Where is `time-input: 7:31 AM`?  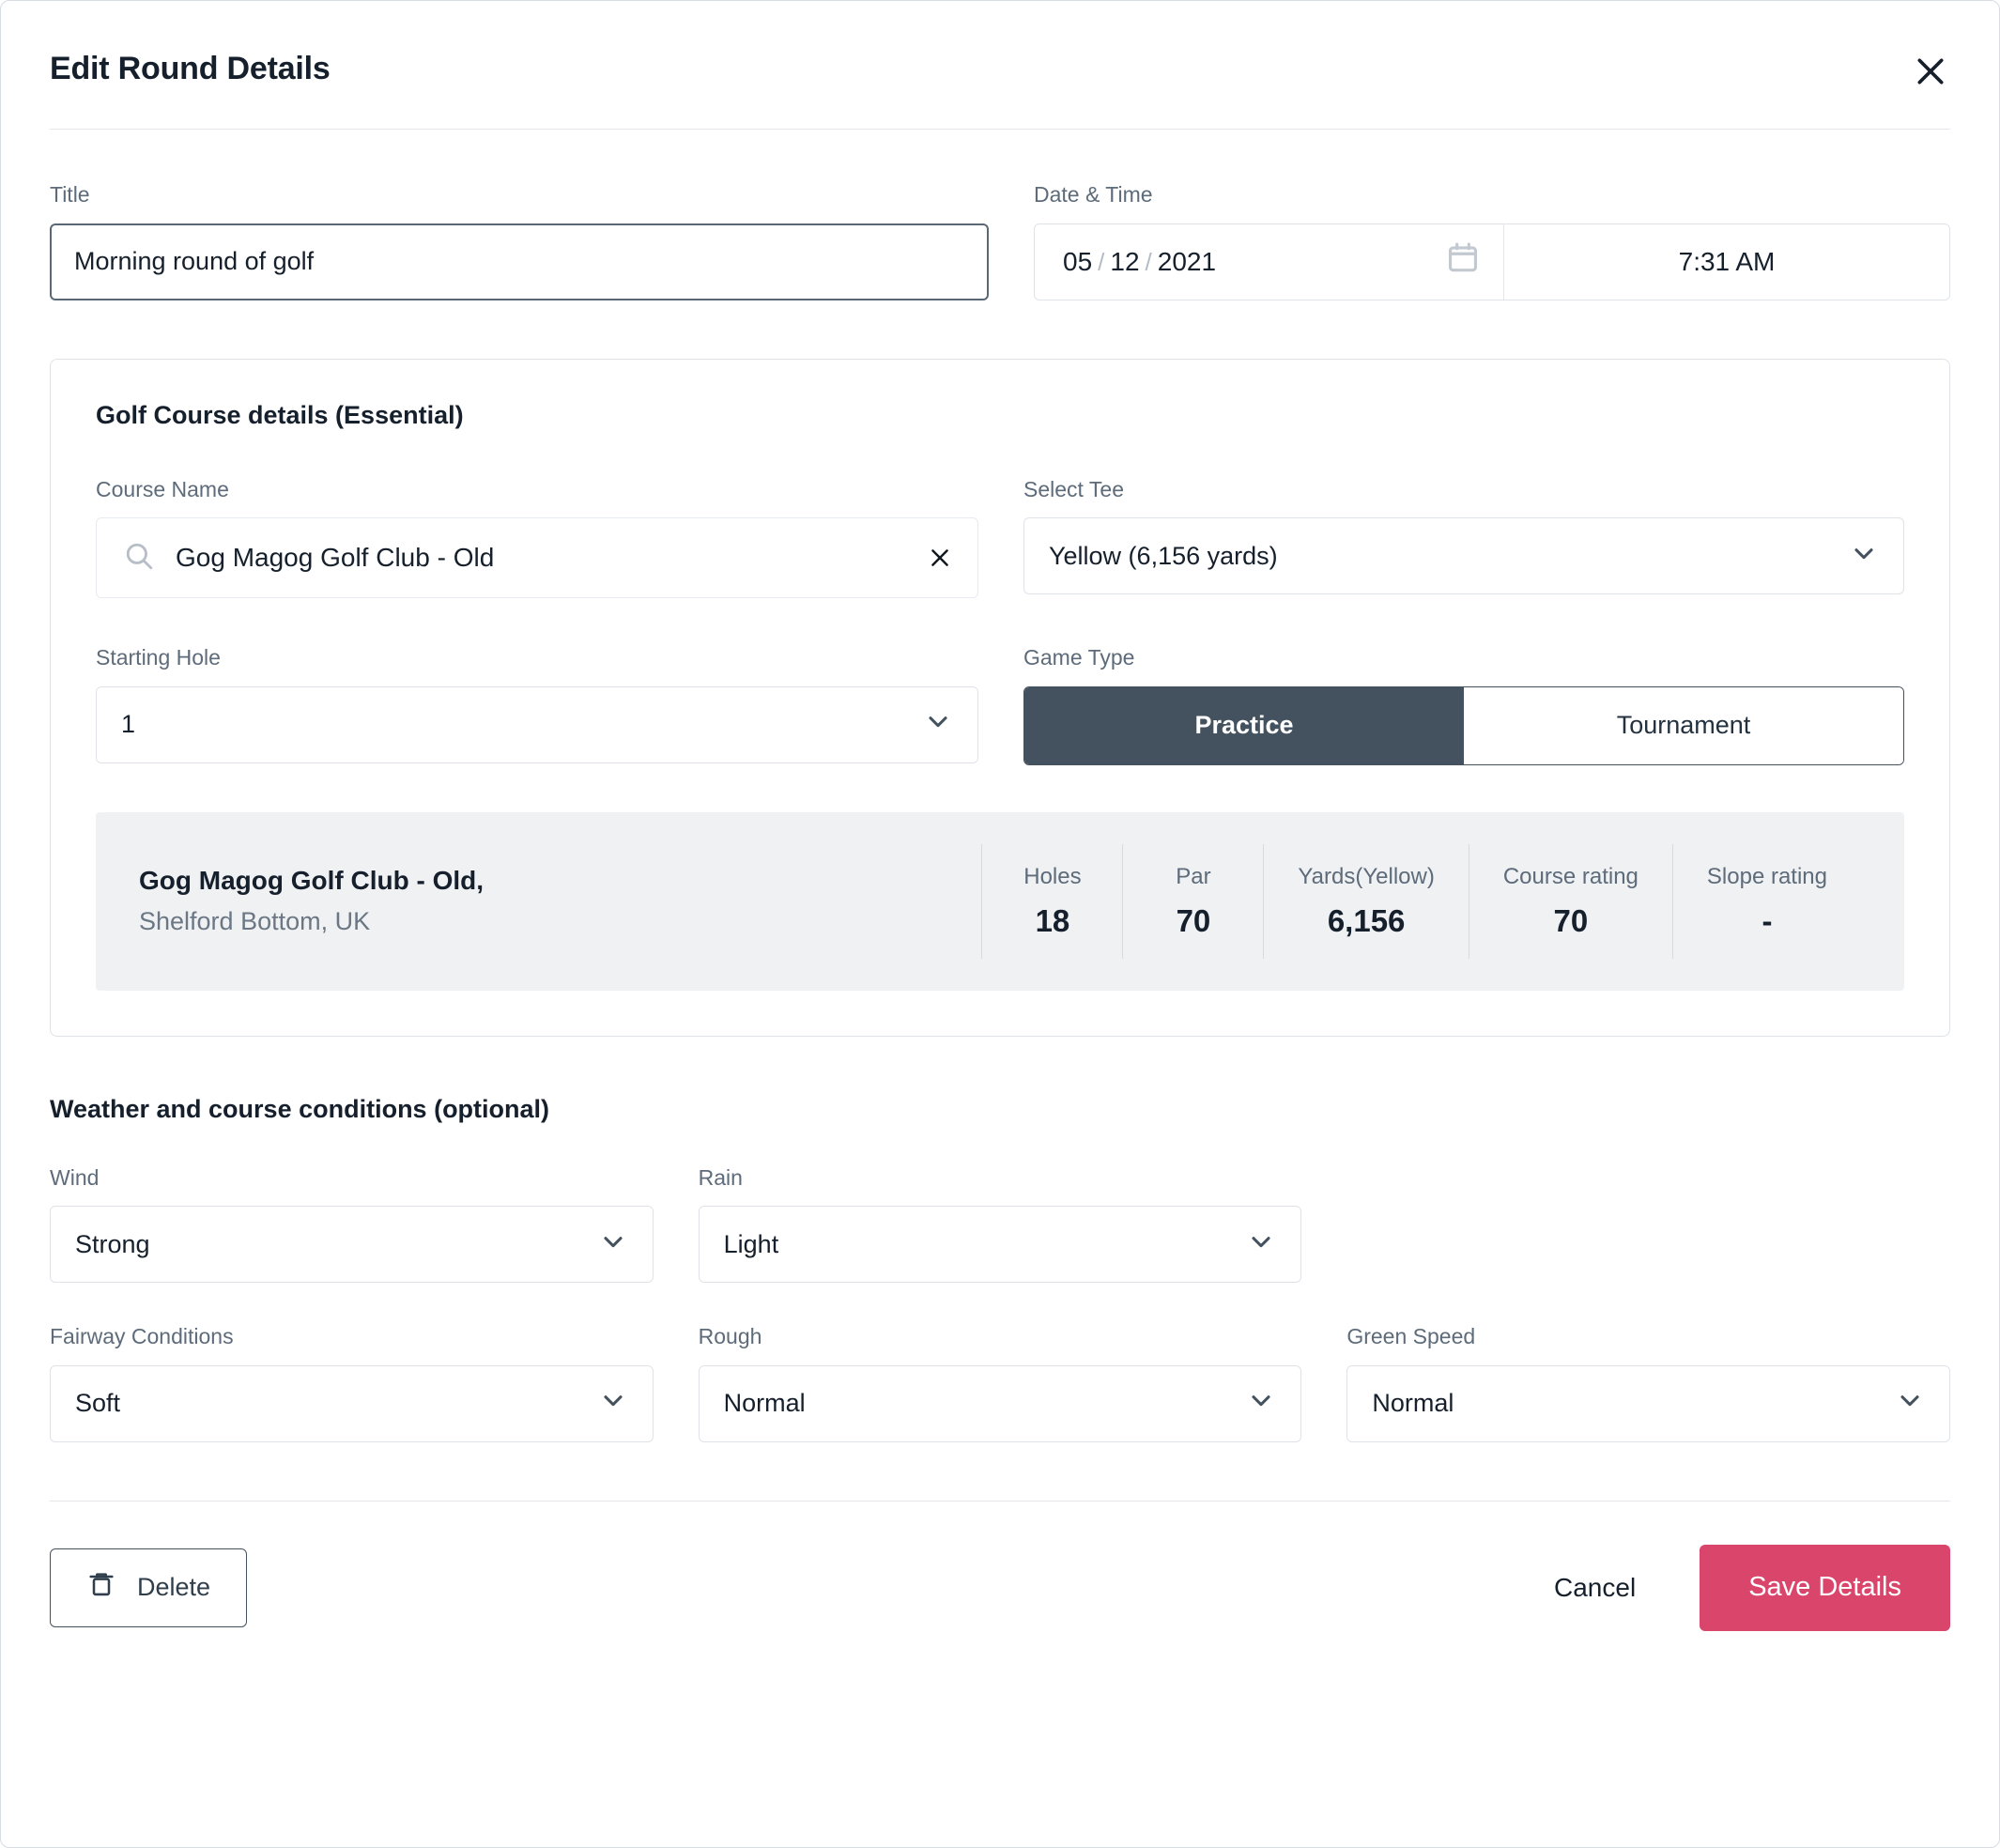 time-input: 7:31 AM is located at coordinates (1726, 262).